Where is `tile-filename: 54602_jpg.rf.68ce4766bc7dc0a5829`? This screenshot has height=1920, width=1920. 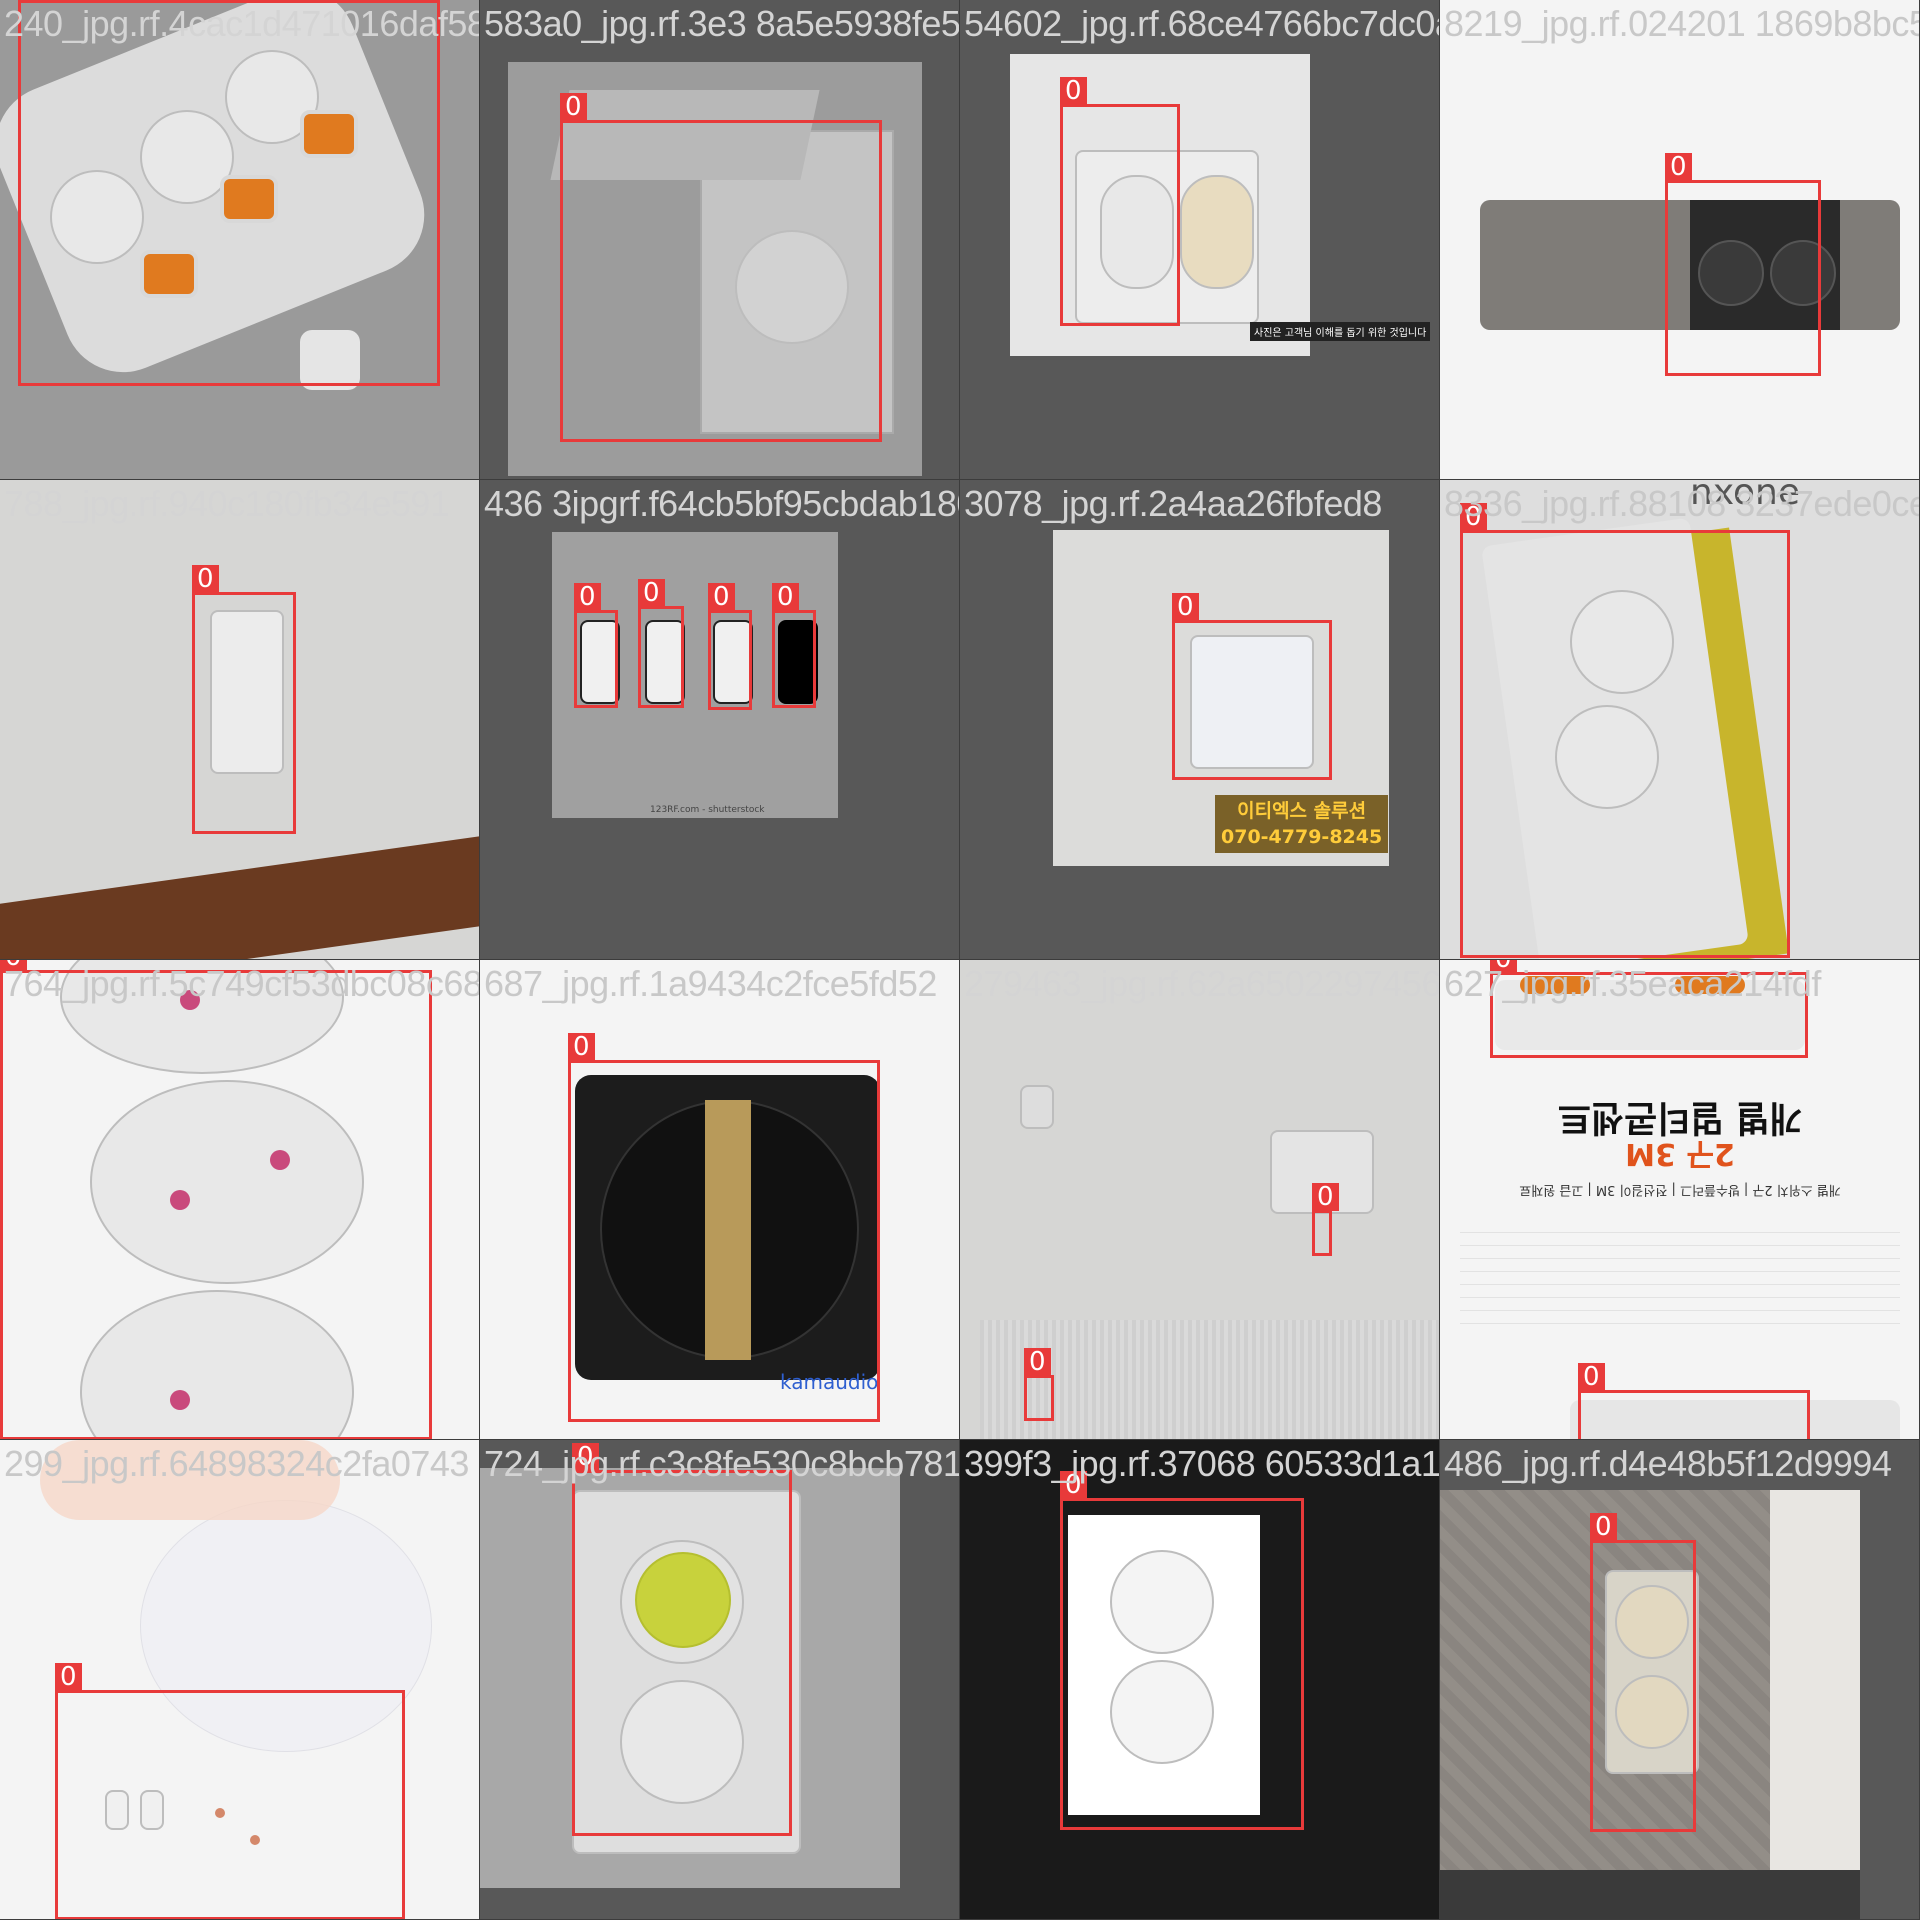 tile-filename: 54602_jpg.rf.68ce4766bc7dc0a5829 is located at coordinates (1201, 23).